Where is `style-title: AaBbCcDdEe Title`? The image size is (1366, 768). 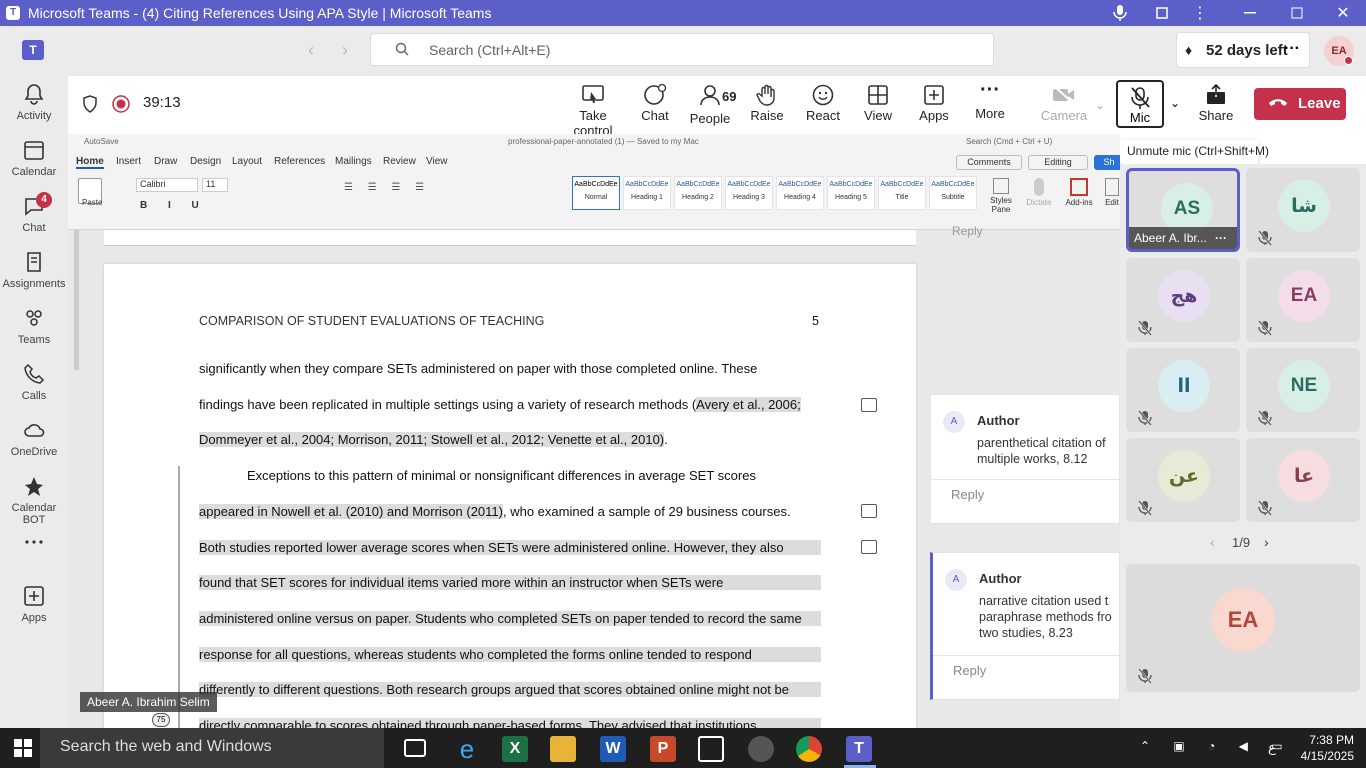 style-title: AaBbCcDdEe Title is located at coordinates (902, 193).